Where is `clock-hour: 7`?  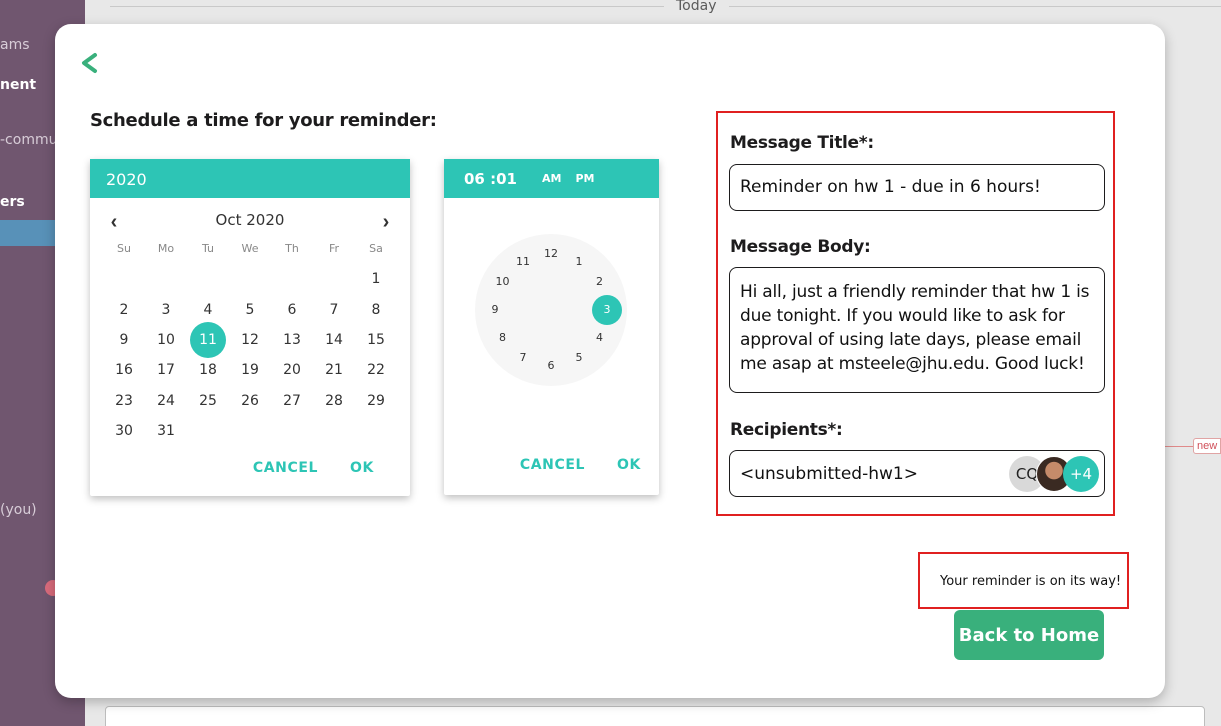
clock-hour: 7 is located at coordinates (523, 358).